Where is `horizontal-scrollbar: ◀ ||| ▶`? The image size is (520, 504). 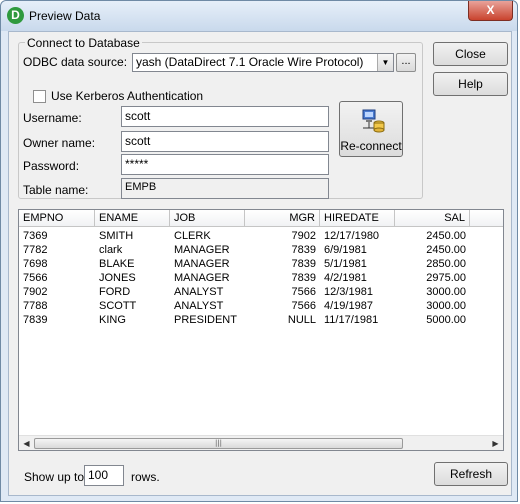
horizontal-scrollbar: ◀ ||| ▶ is located at coordinates (261, 442).